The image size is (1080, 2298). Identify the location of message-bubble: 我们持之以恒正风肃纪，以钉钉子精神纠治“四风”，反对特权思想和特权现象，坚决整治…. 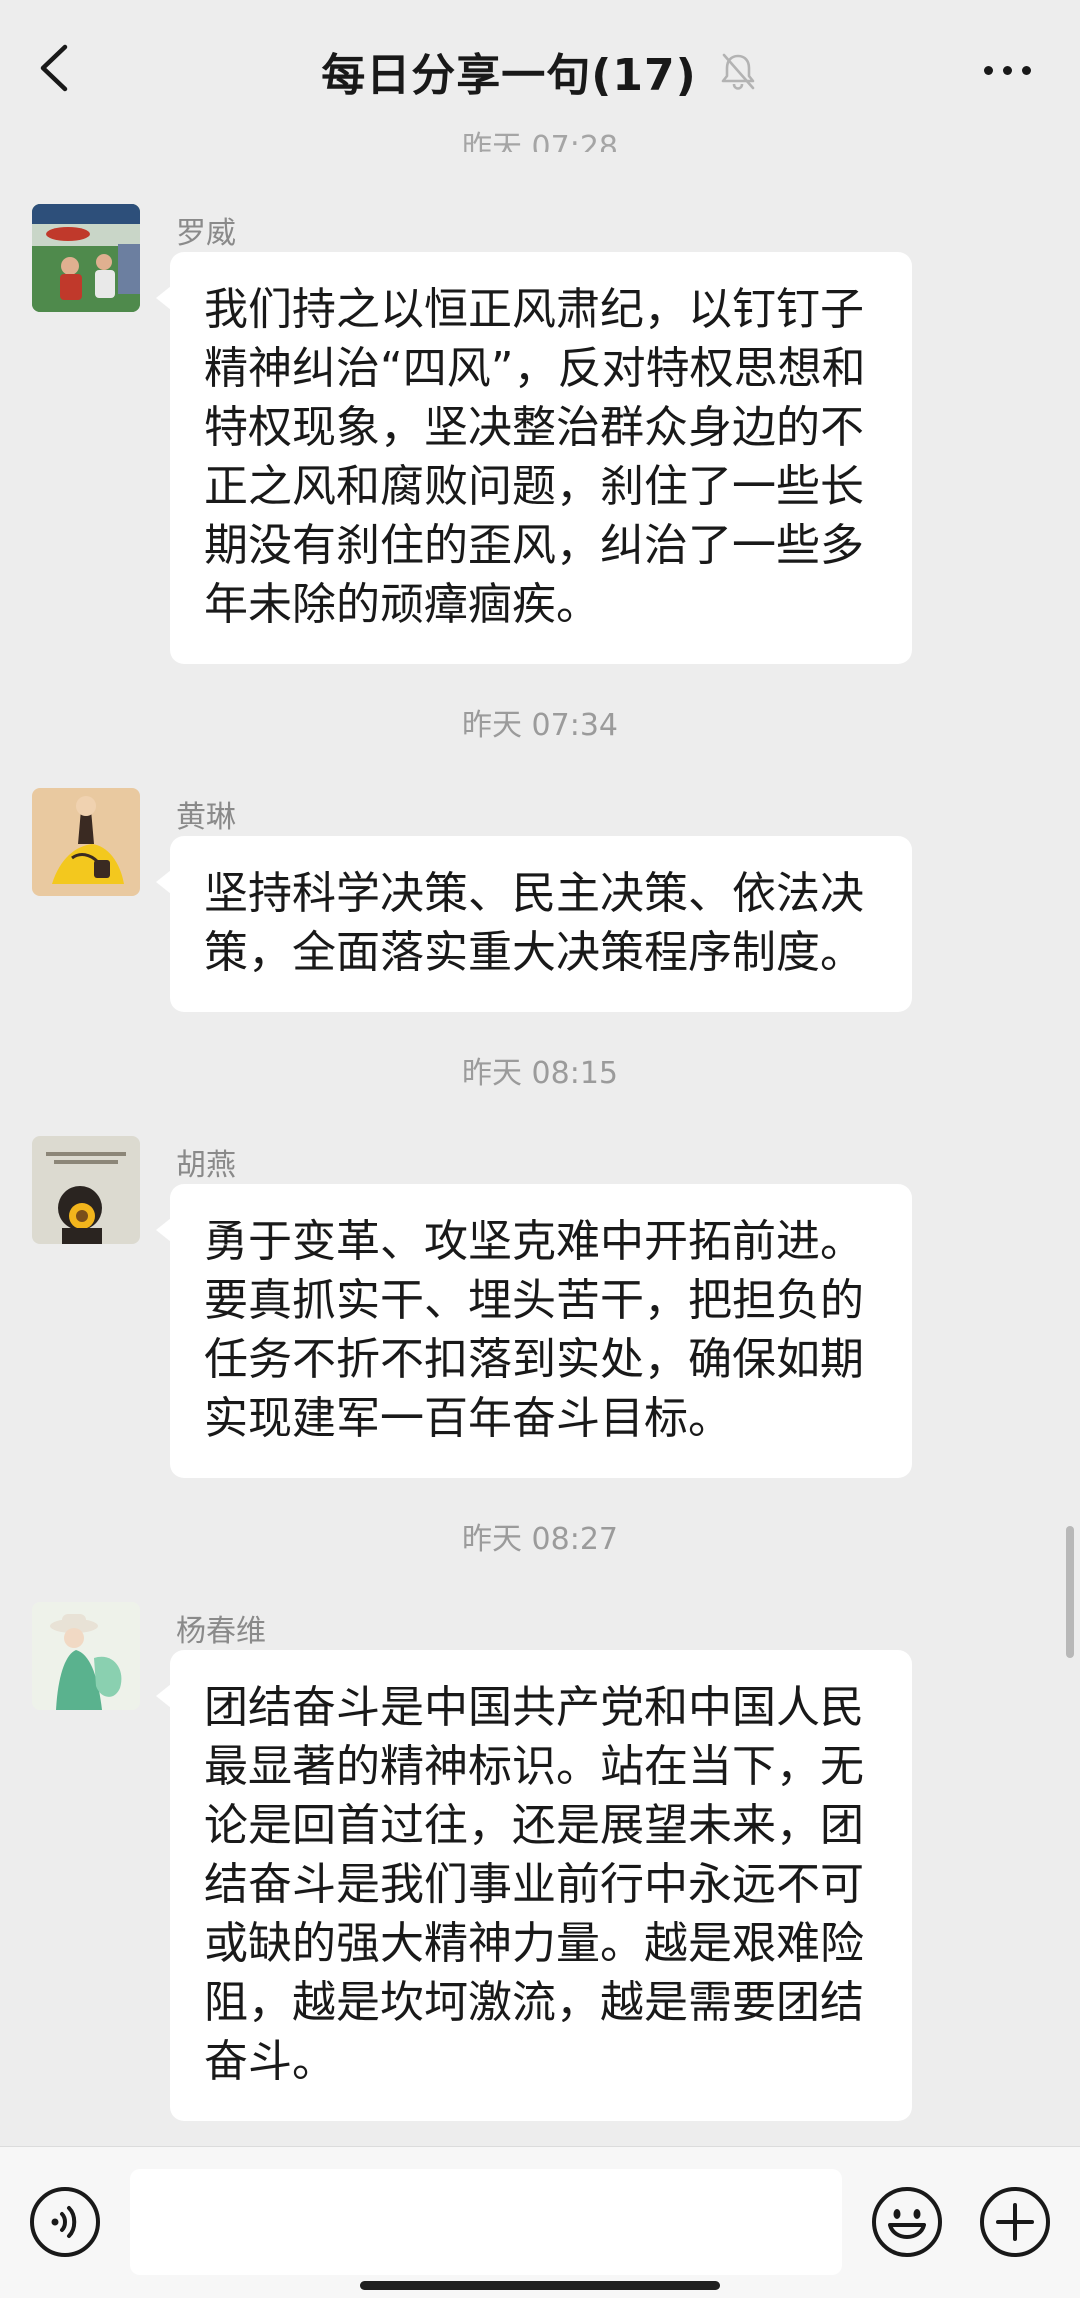
(534, 458).